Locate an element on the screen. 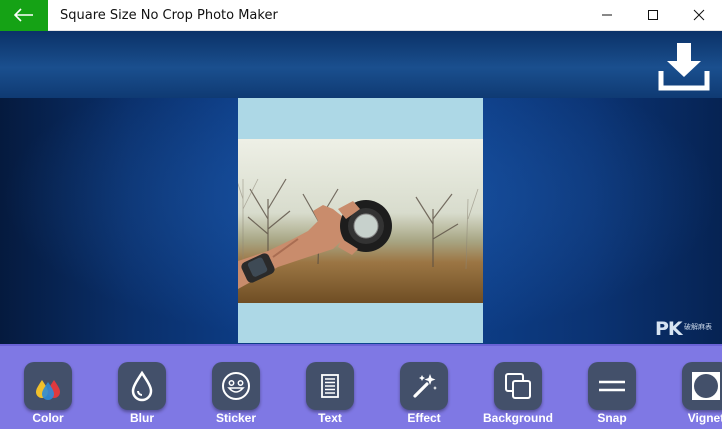 This screenshot has height=429, width=722. tool-label: Vignet is located at coordinates (704, 418).